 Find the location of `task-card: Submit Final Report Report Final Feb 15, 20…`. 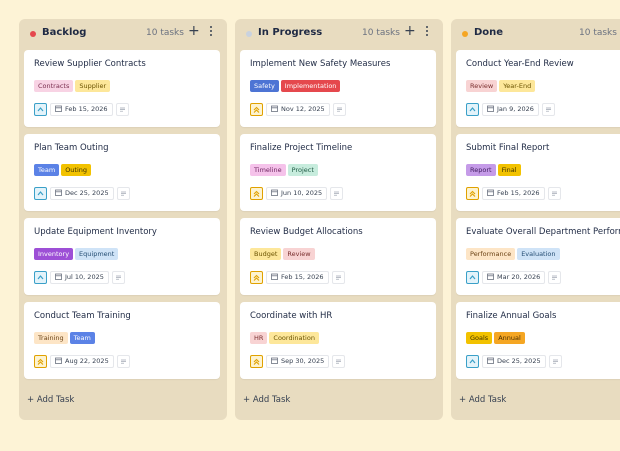

task-card: Submit Final Report Report Final Feb 15, 20… is located at coordinates (538, 172).